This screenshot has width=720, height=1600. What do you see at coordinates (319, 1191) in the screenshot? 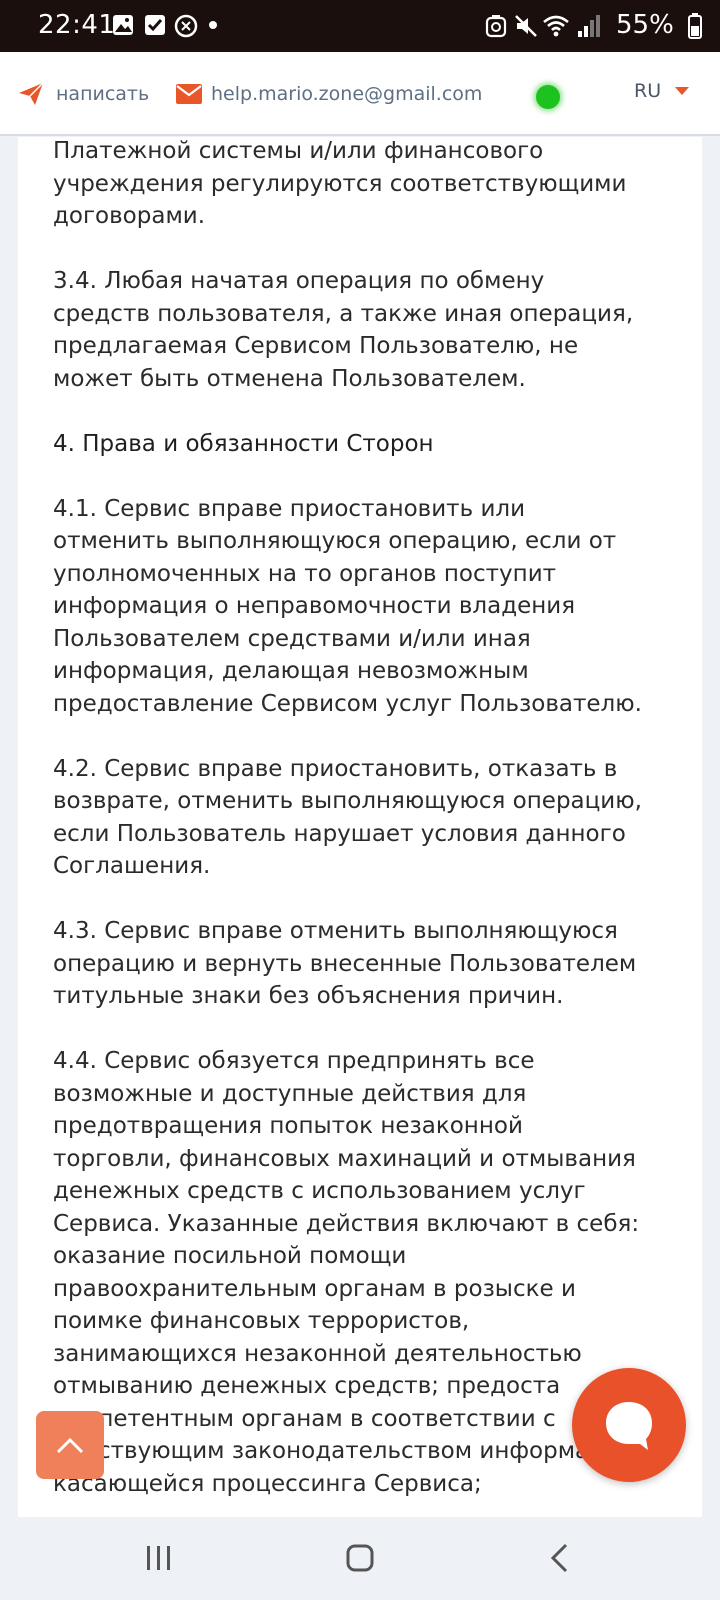
I see `text-line: денежных средств с использованием услуг` at bounding box center [319, 1191].